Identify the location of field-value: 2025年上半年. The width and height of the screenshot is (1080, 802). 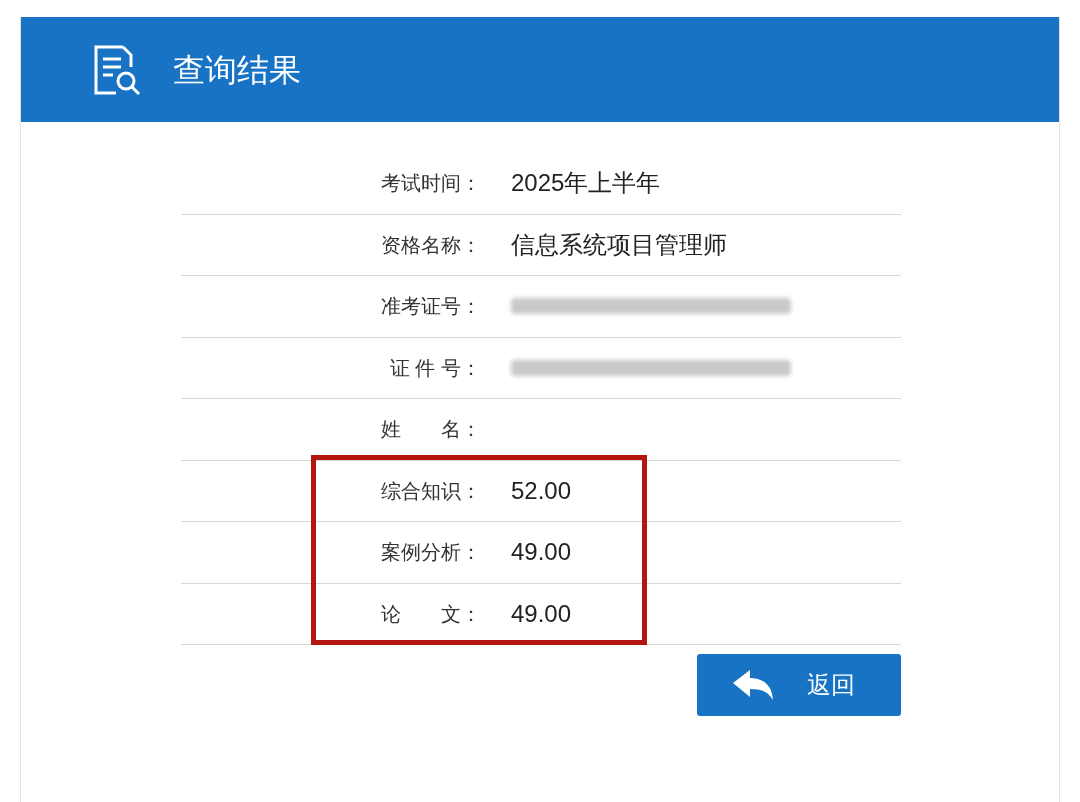
(586, 183).